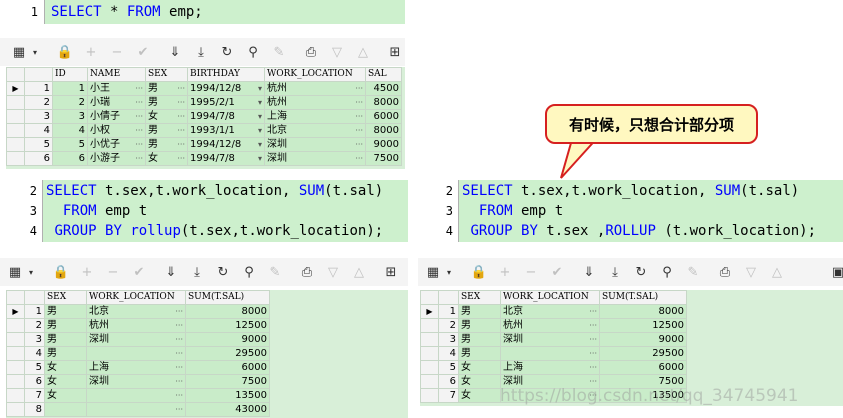 This screenshot has height=418, width=843. I want to click on table-row: 6 女深圳 ··· 7500, so click(138, 381).